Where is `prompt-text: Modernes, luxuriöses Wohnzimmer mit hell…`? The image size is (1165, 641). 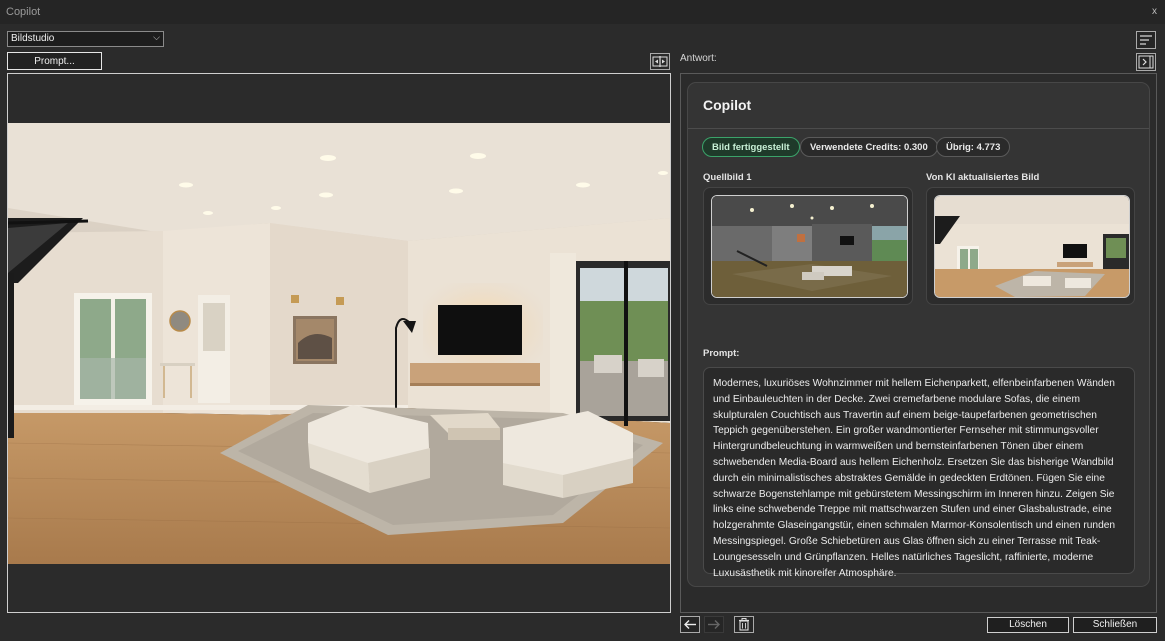 prompt-text: Modernes, luxuriöses Wohnzimmer mit hell… is located at coordinates (914, 478).